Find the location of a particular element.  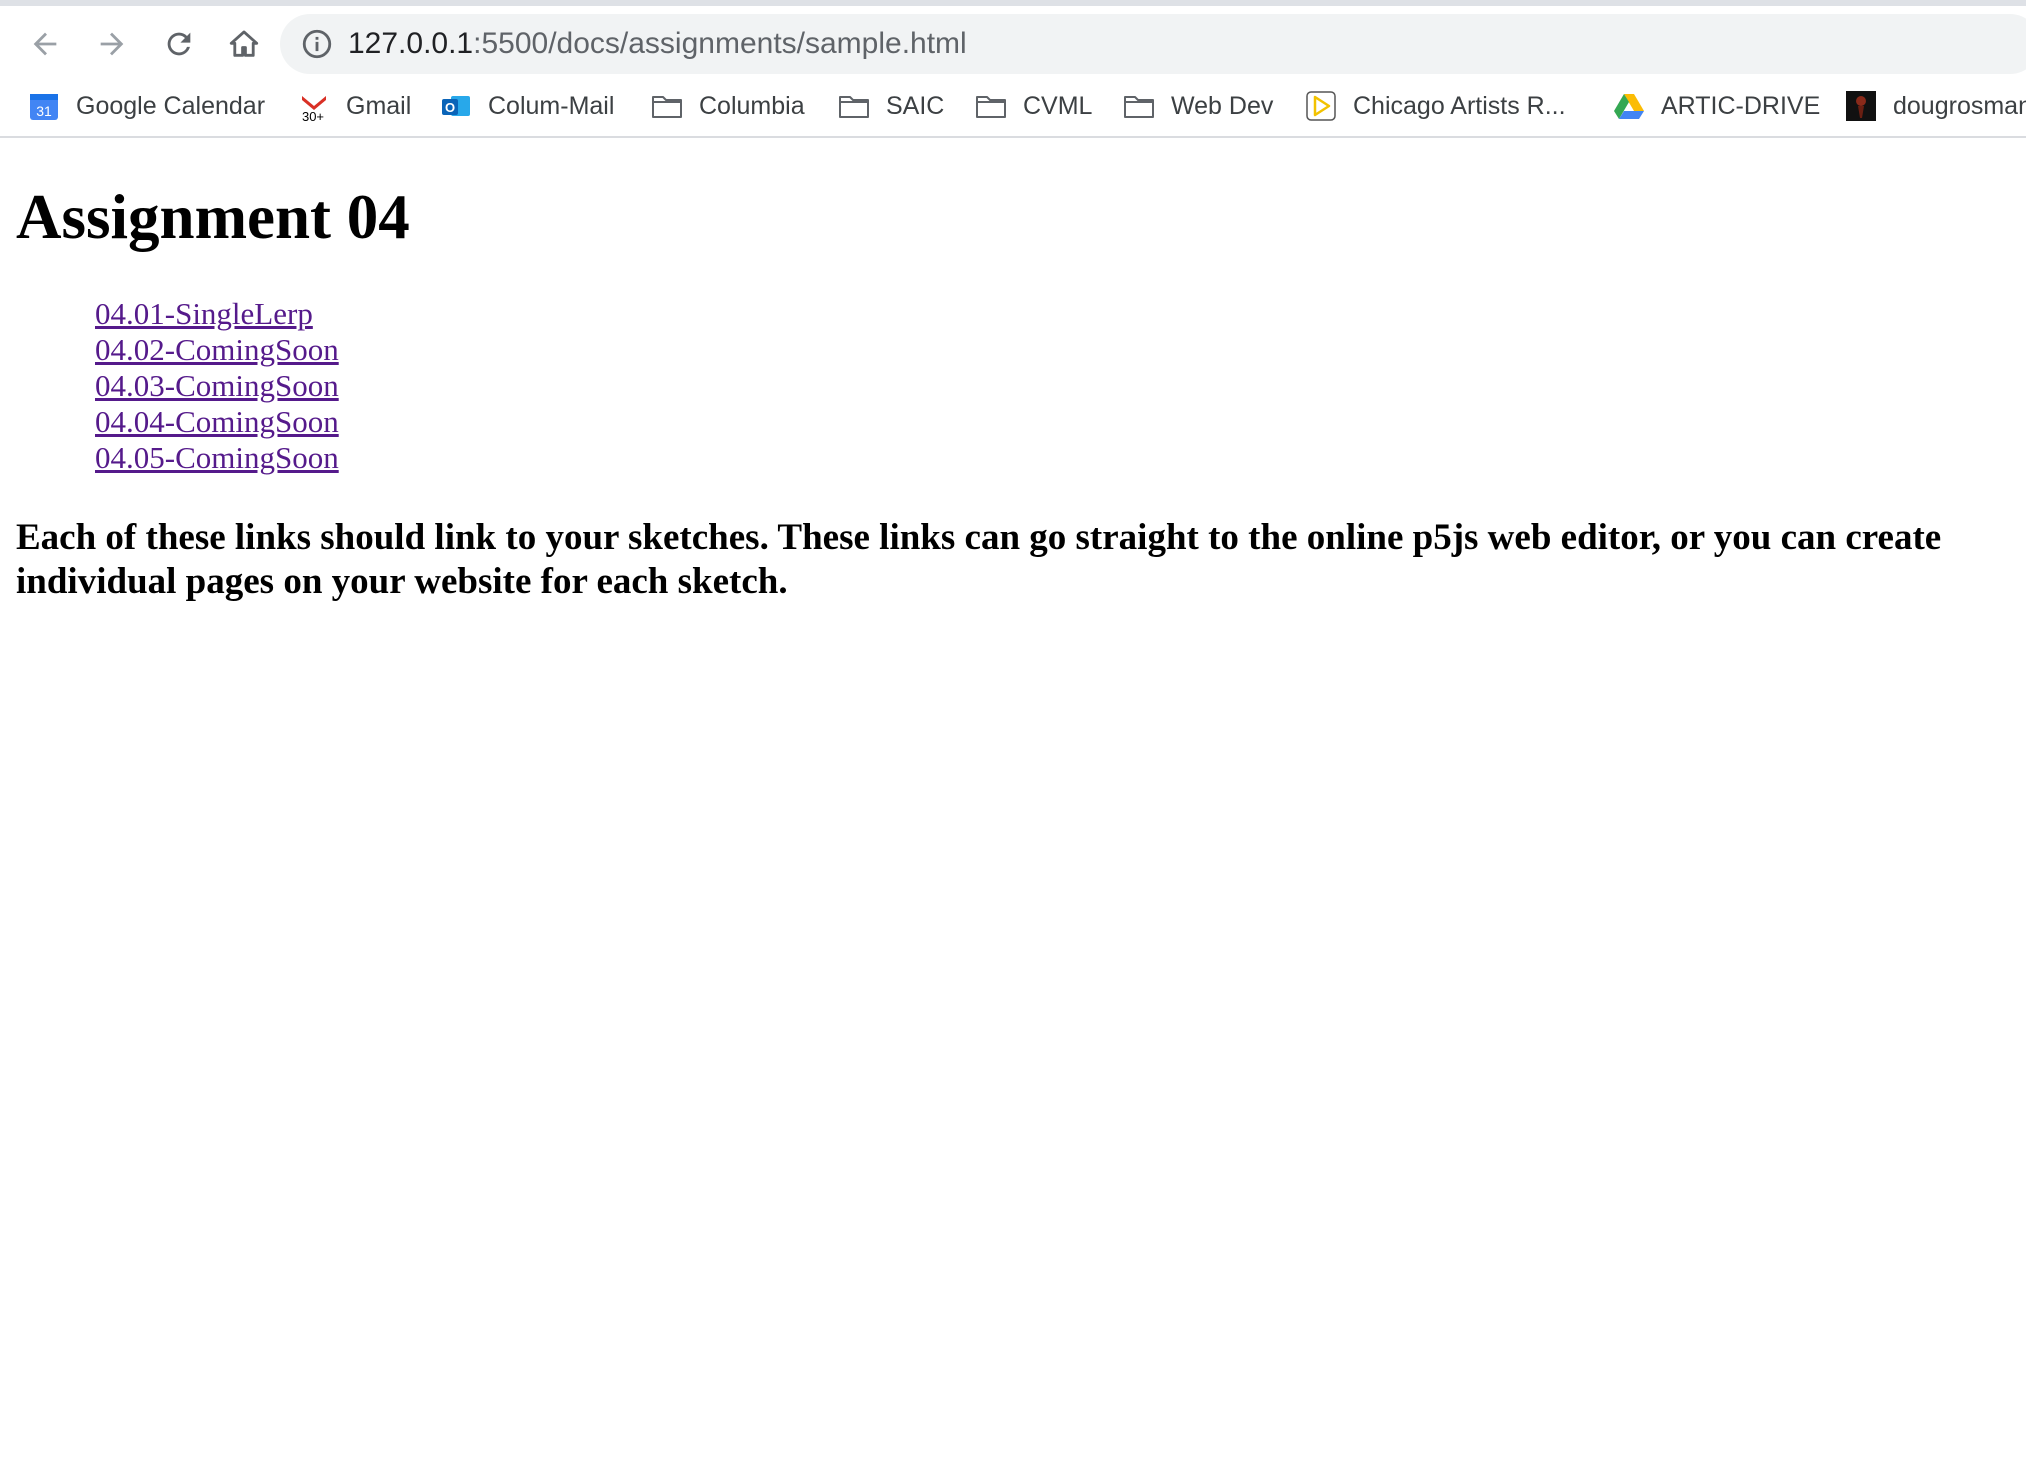

bookmark-label: Gmail is located at coordinates (379, 105).